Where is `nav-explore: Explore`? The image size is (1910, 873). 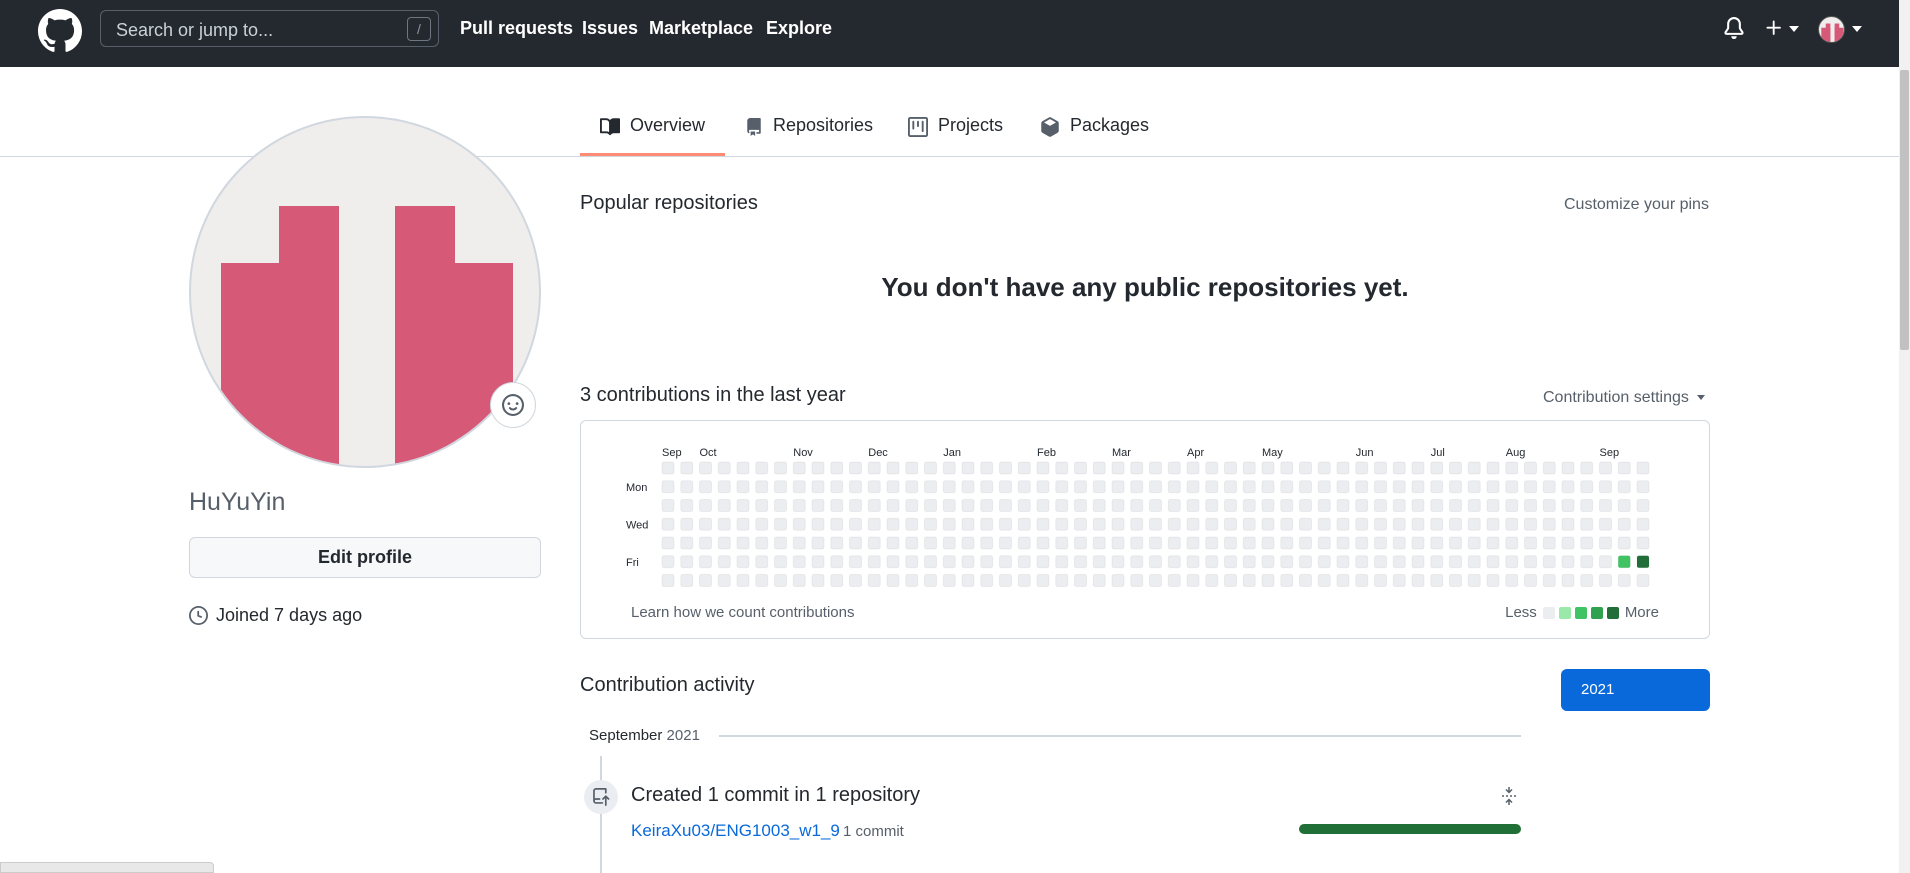
nav-explore: Explore is located at coordinates (799, 28).